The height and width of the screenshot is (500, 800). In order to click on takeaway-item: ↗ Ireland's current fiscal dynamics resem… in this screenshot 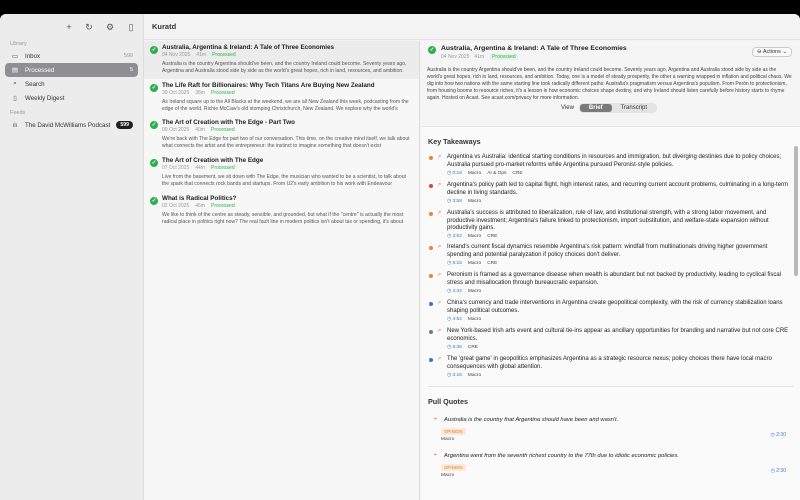, I will do `click(610, 256)`.